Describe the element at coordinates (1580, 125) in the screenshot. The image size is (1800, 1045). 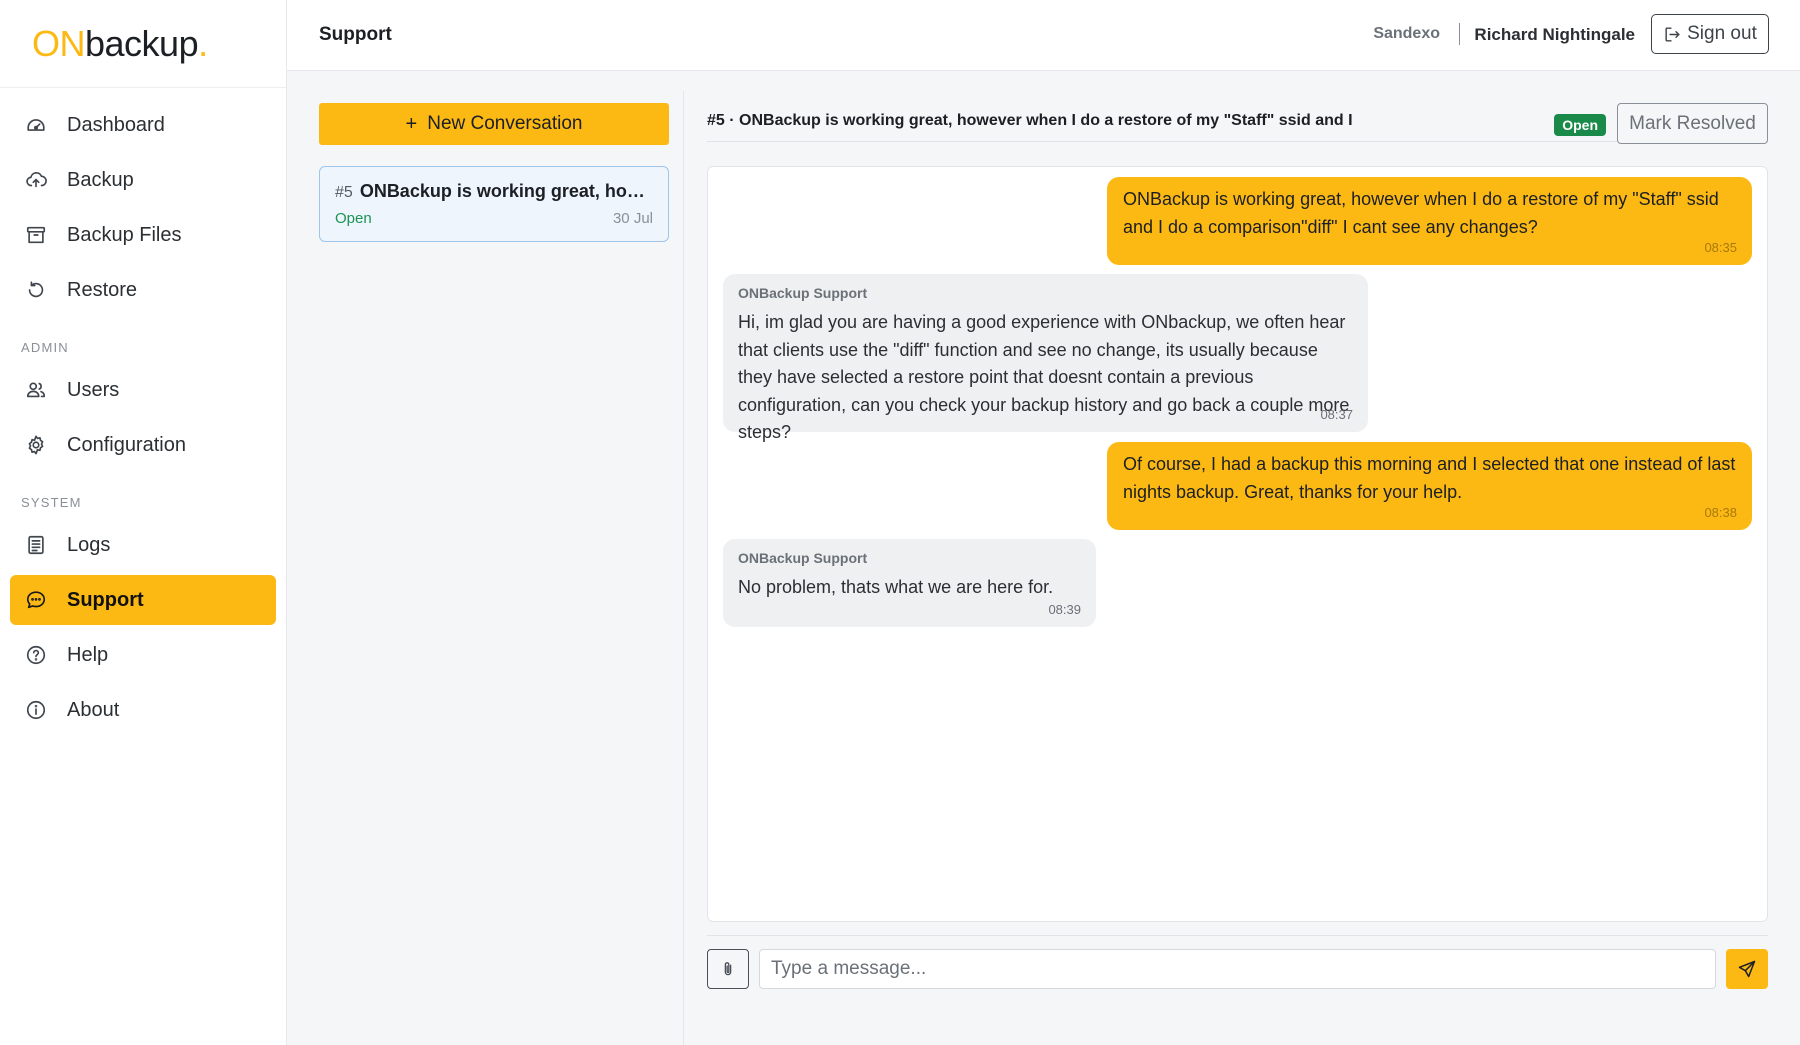
I see `status-badge: Open` at that location.